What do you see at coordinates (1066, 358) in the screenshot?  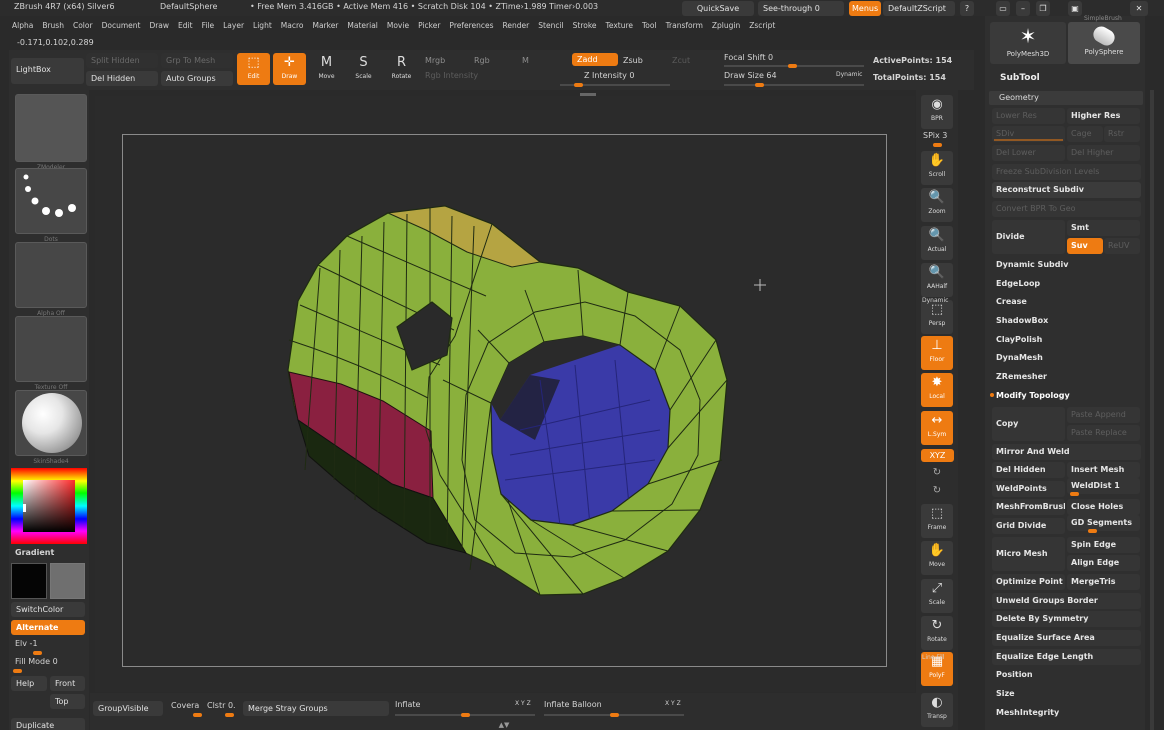 I see `dynamesh-section: DynaMesh` at bounding box center [1066, 358].